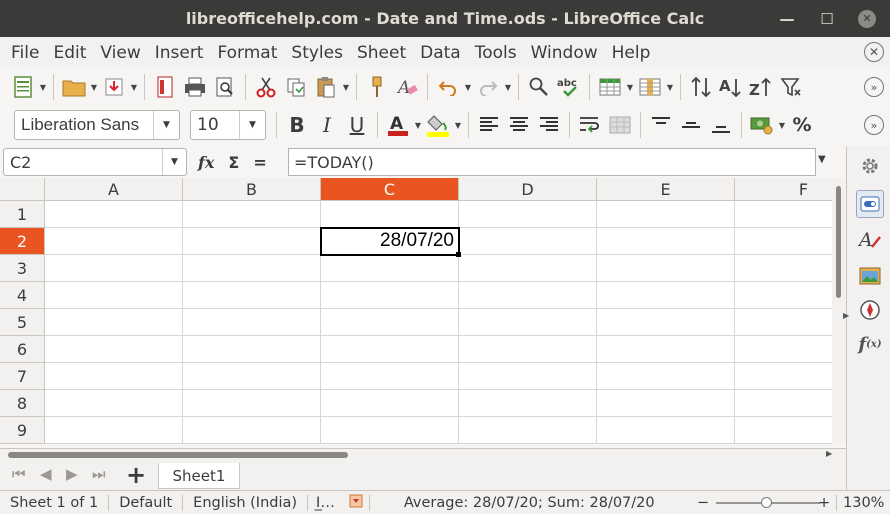 Image resolution: width=890 pixels, height=514 pixels. Describe the element at coordinates (489, 125) in the screenshot. I see `align-left-icon` at that location.